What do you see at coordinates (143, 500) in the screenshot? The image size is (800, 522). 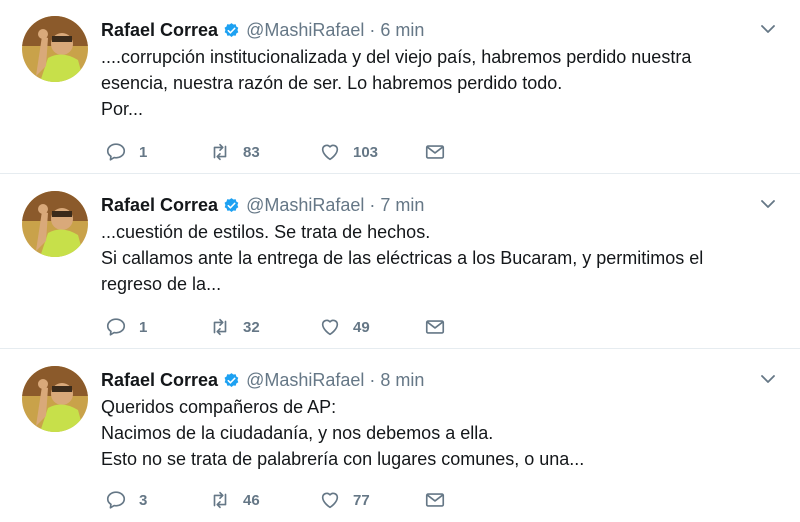 I see `reply-count: 3` at bounding box center [143, 500].